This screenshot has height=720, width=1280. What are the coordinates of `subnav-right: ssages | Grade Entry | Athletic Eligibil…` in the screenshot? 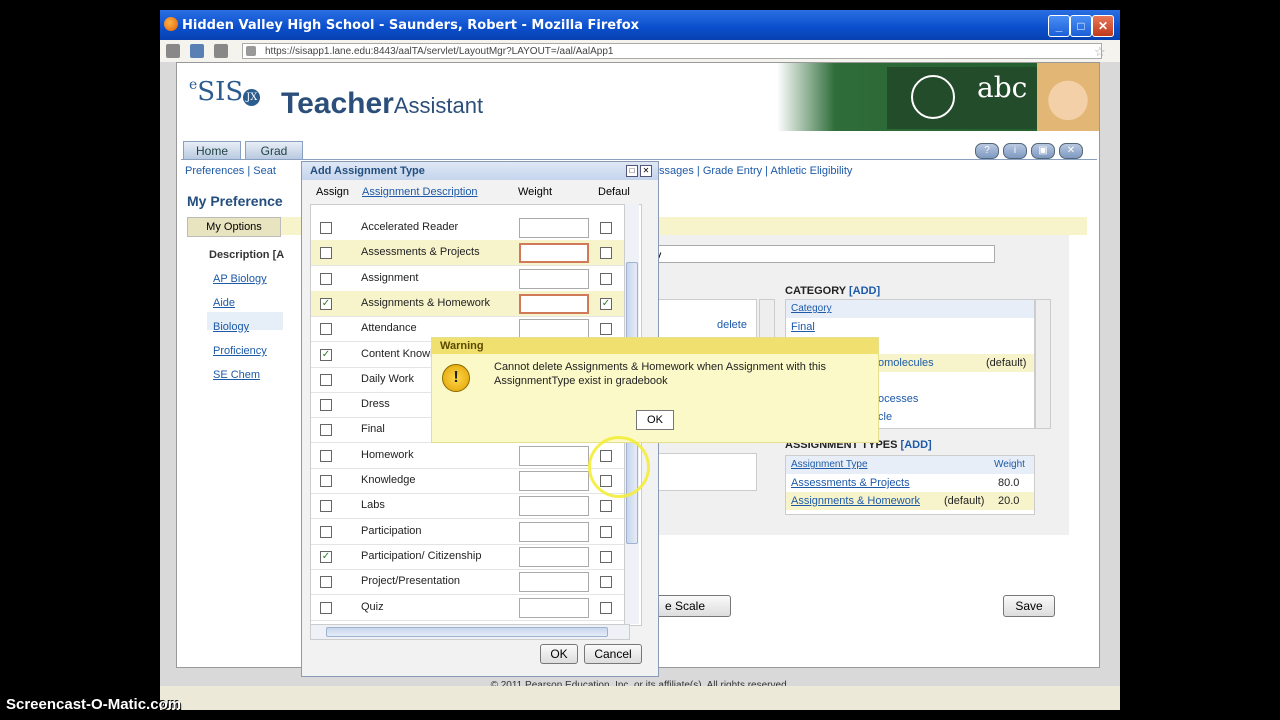 It's located at (755, 171).